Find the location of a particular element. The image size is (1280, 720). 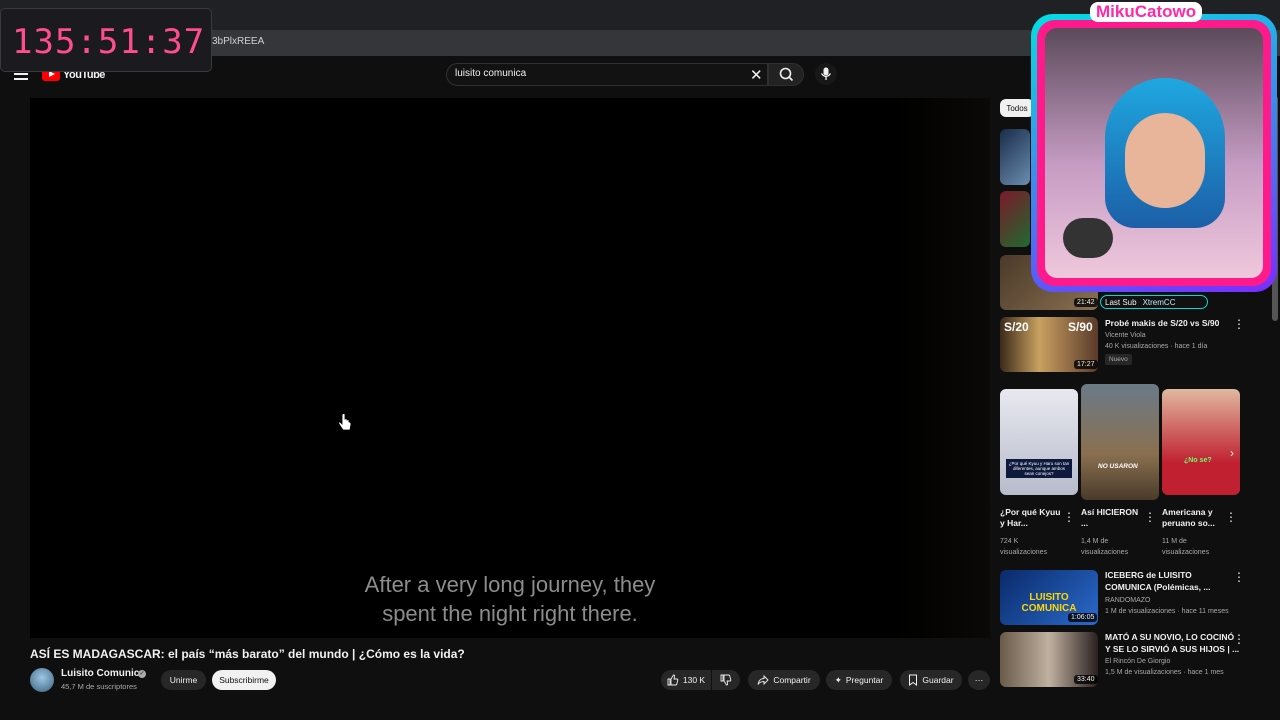

last-sub-name: XtremCC is located at coordinates (1159, 302).